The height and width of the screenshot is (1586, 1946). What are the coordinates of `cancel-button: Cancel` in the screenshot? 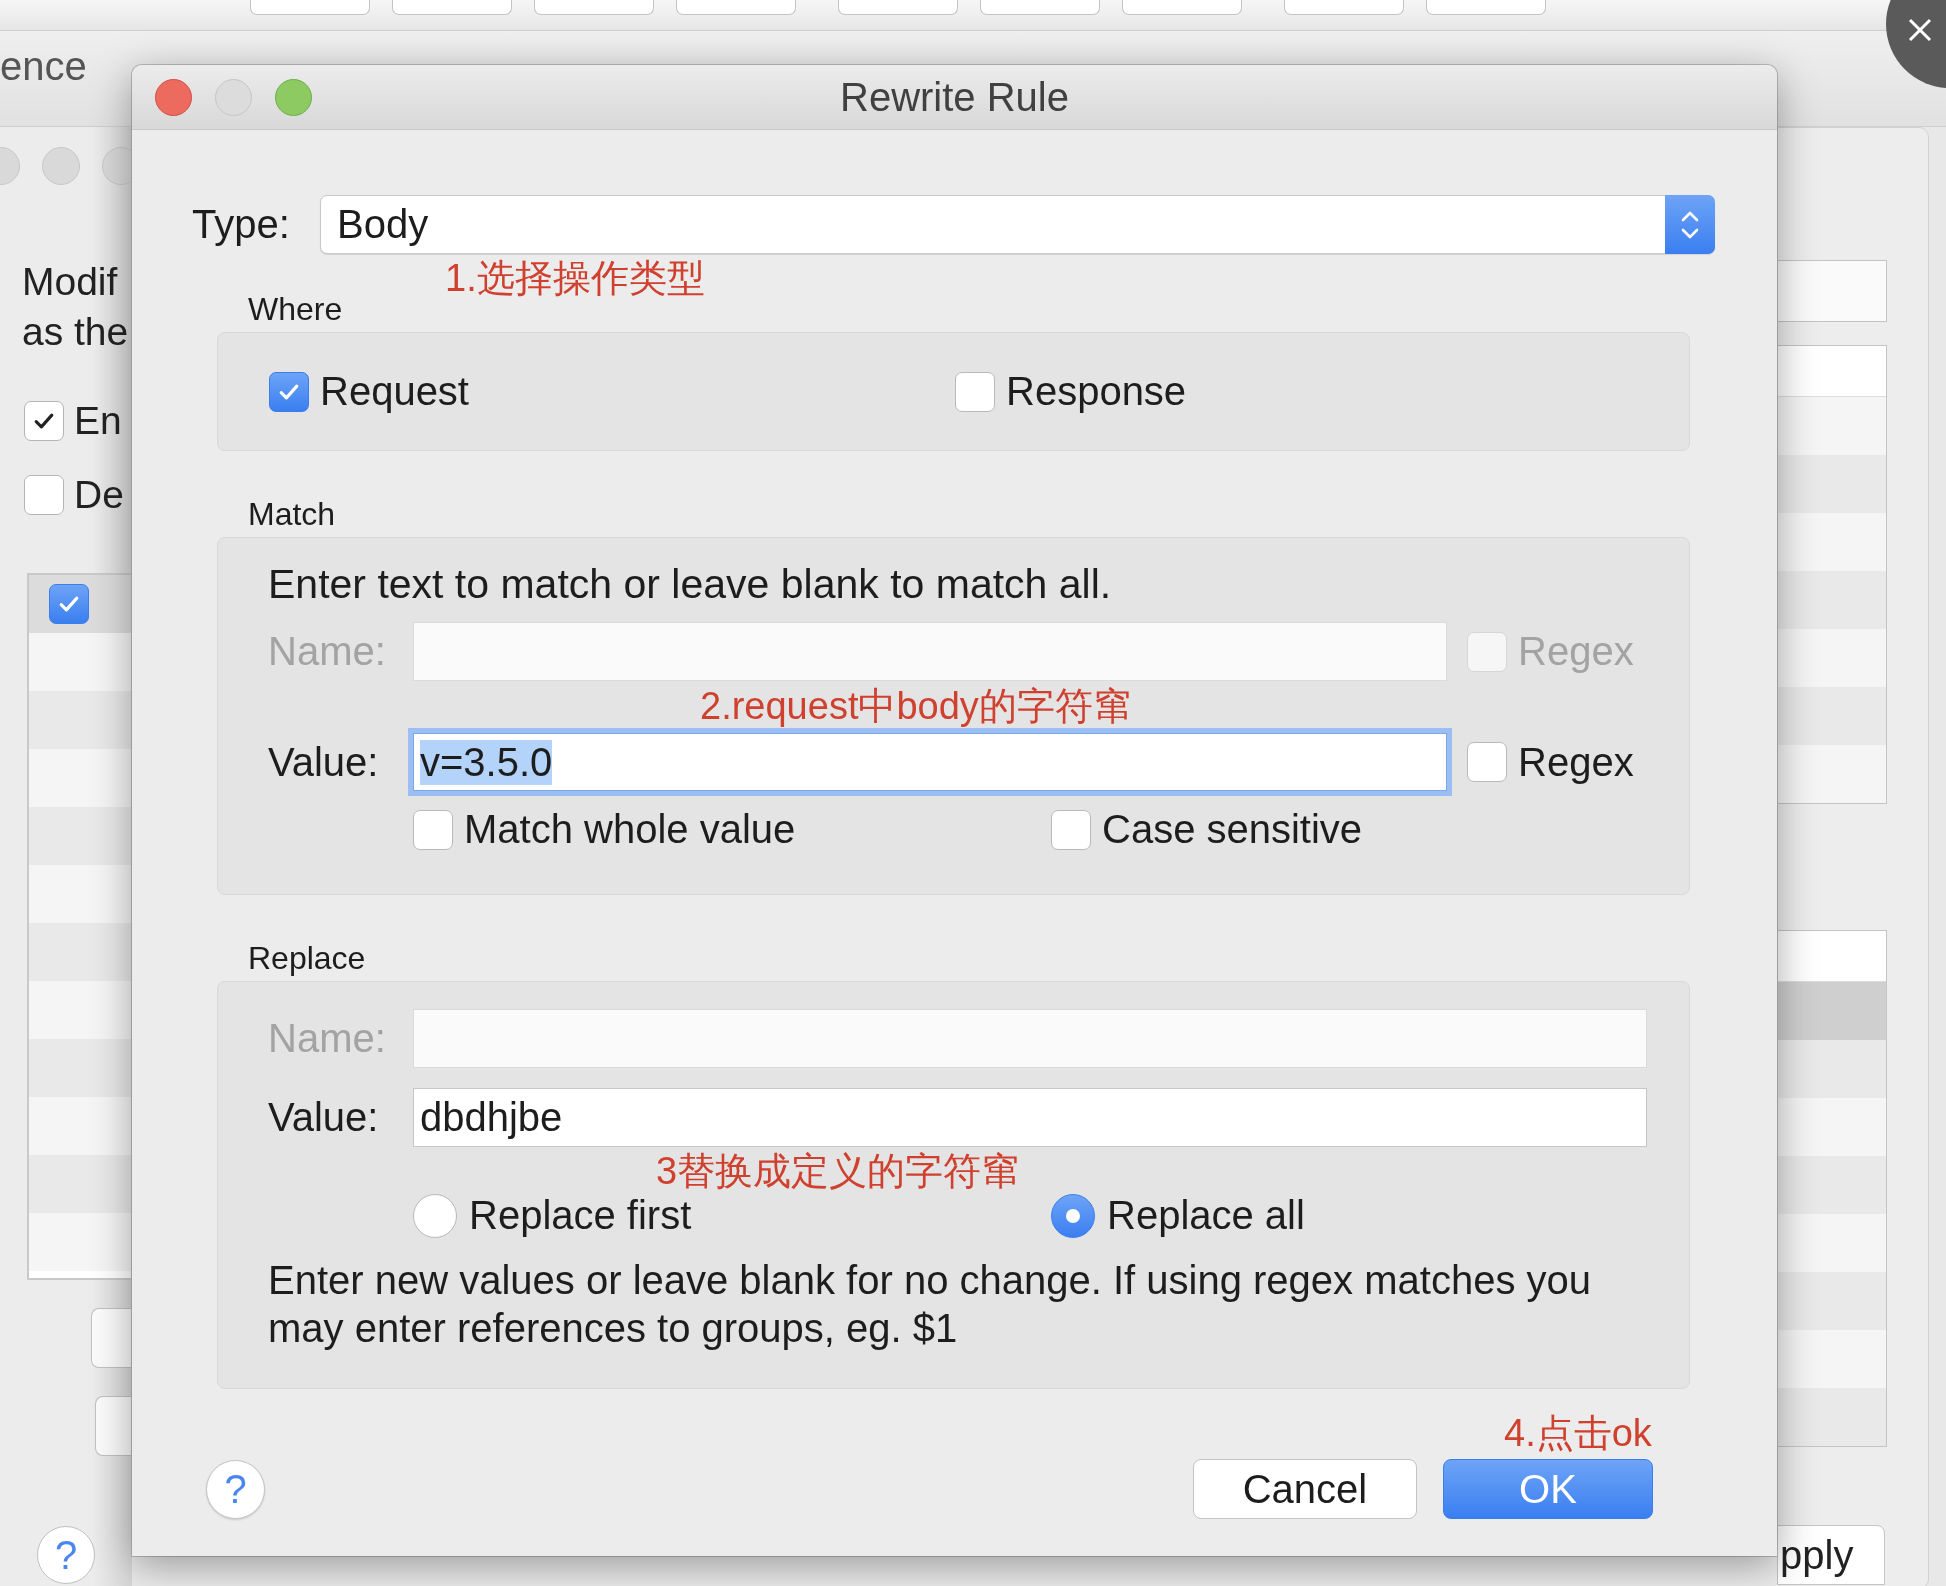 It's located at (1305, 1489).